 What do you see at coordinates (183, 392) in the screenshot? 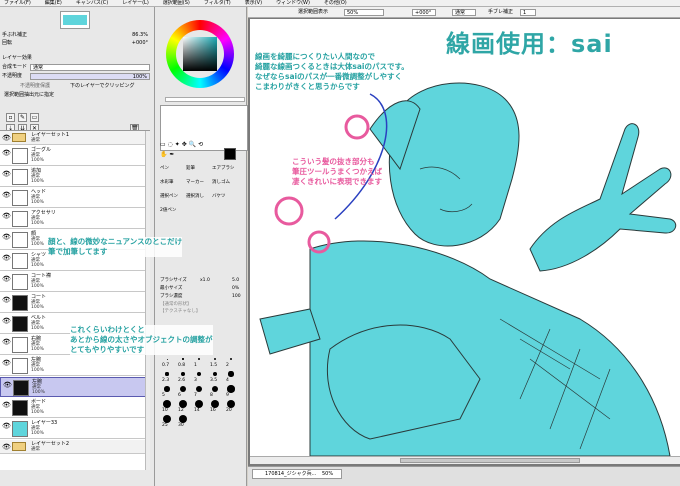
I see `brush-size-preset: 6` at bounding box center [183, 392].